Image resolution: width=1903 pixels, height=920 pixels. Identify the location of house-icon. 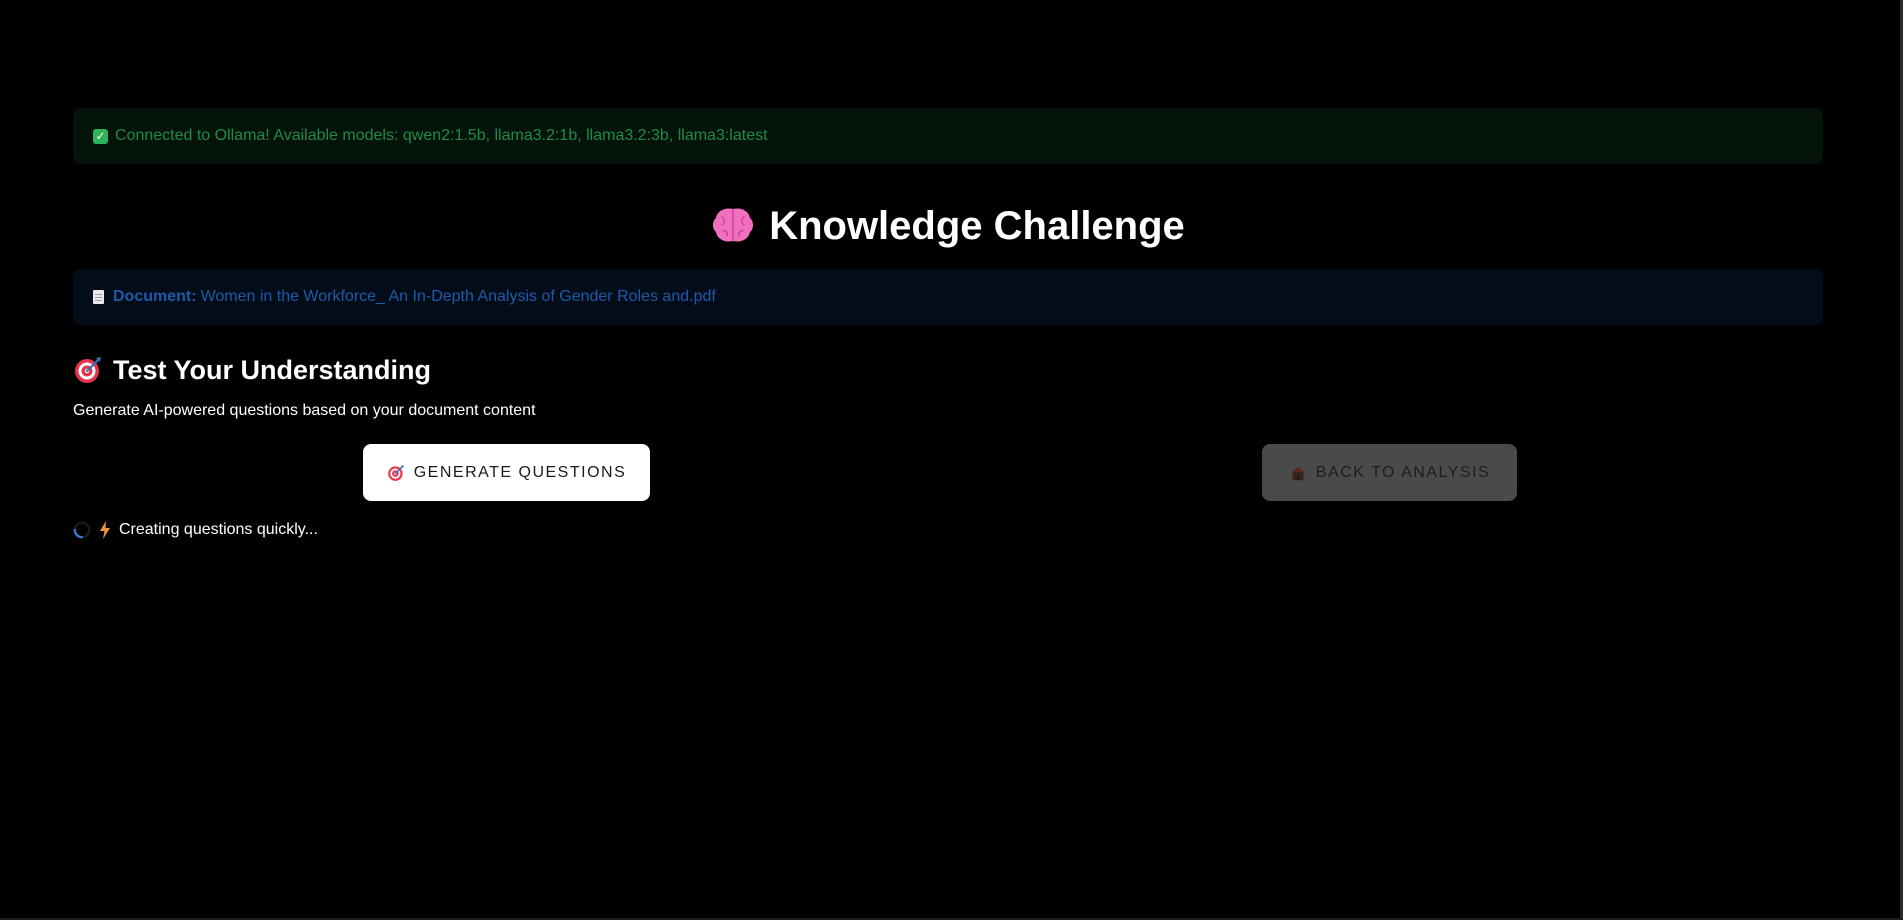
(1298, 473).